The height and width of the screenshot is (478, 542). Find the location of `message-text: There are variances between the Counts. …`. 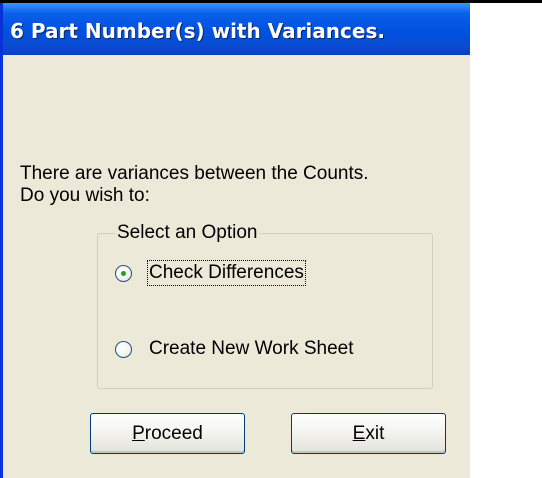

message-text: There are variances between the Counts. … is located at coordinates (194, 185).